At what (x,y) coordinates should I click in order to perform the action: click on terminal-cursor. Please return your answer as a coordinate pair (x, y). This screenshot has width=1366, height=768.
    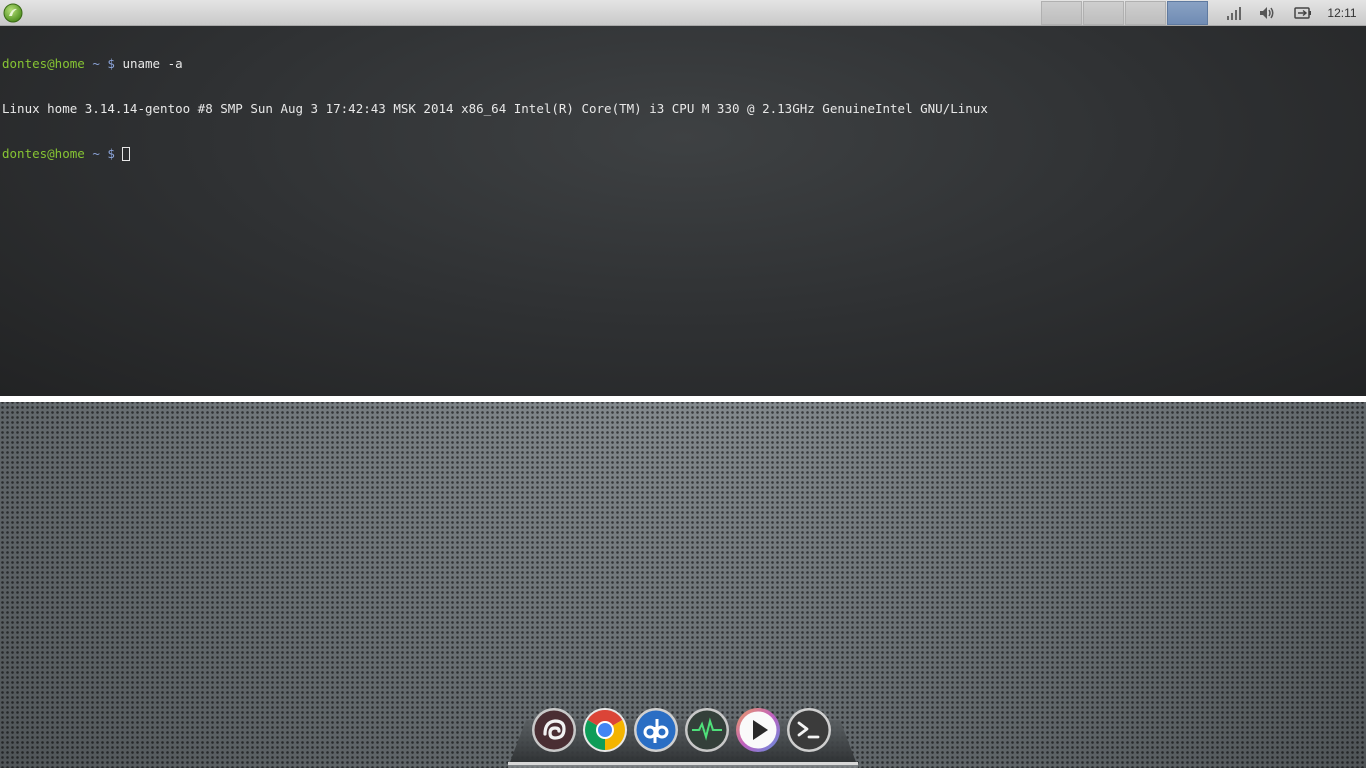
    Looking at the image, I should click on (126, 154).